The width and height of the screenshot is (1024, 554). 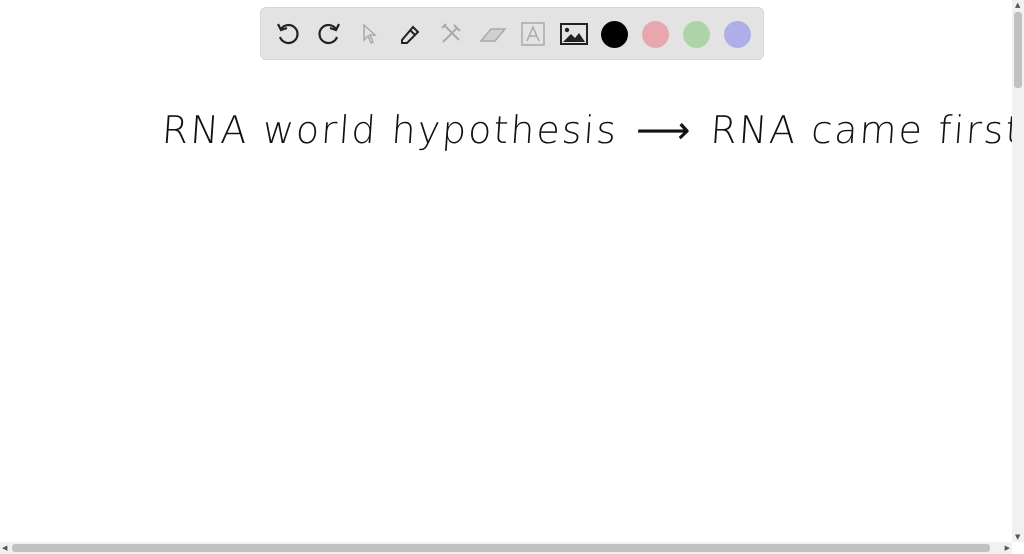 I want to click on redo-icon, so click(x=329, y=34).